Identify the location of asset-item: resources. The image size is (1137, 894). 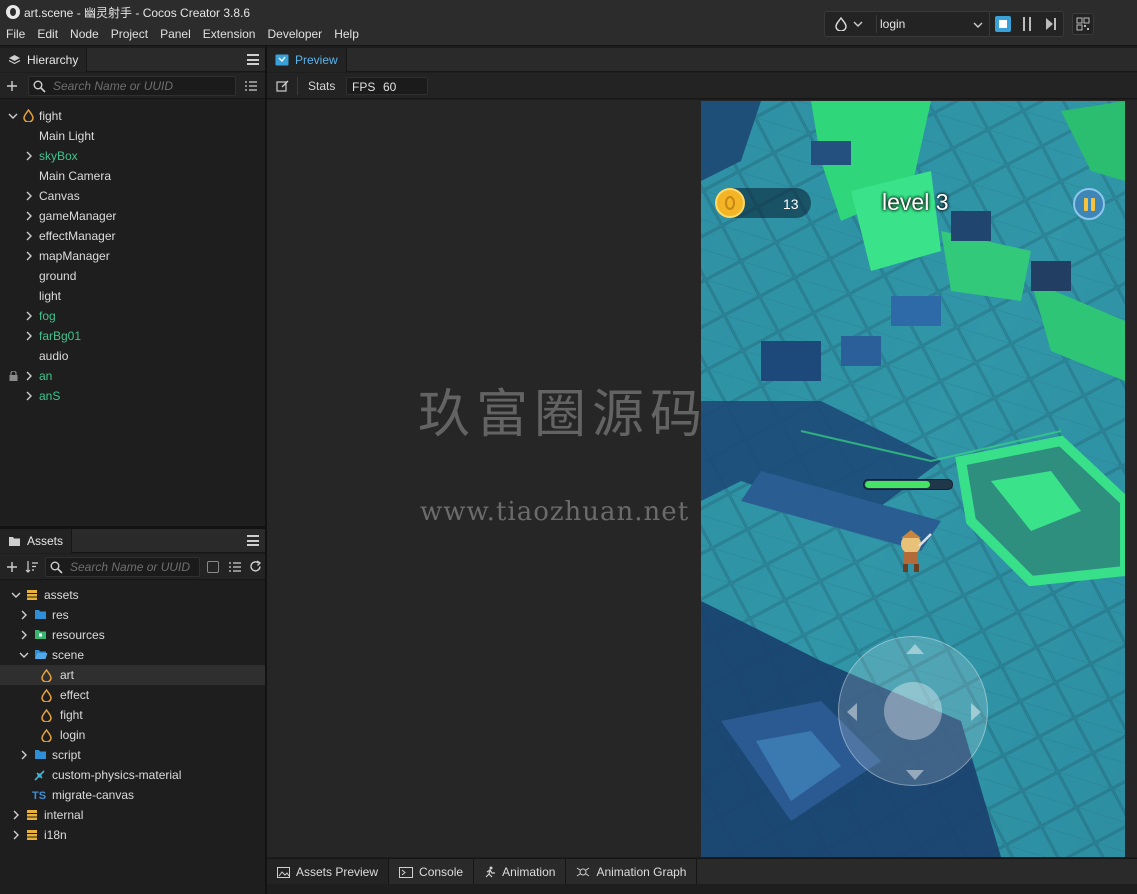
(132, 635).